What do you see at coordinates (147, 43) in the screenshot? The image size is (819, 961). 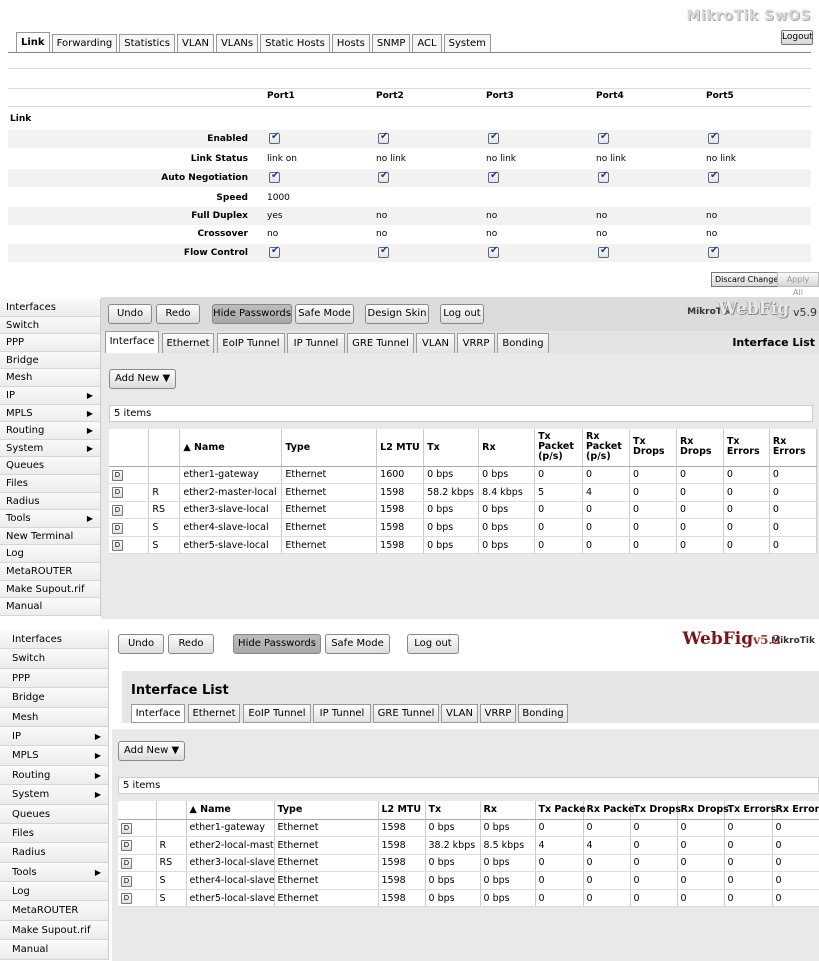 I see `tab-statistics: Statistics` at bounding box center [147, 43].